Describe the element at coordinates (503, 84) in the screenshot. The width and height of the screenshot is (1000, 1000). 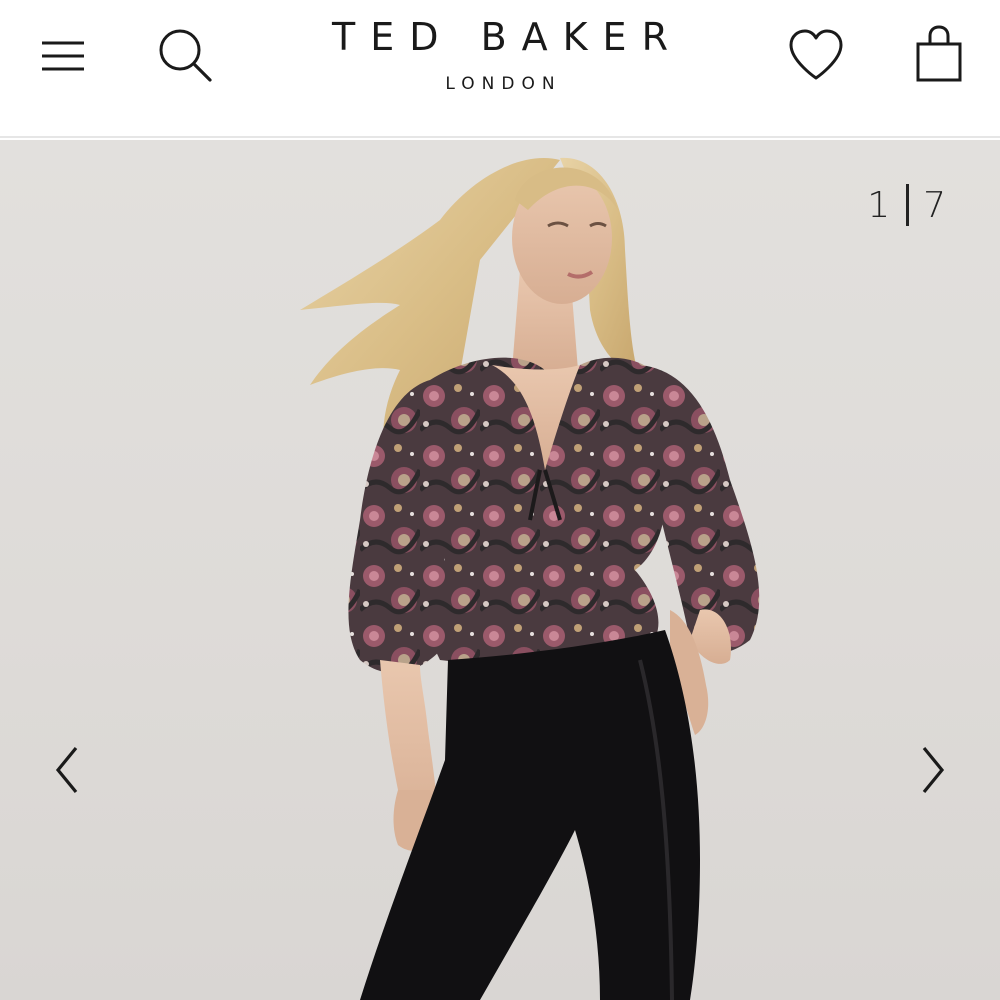
I see `brand-subtitle: LONDON` at that location.